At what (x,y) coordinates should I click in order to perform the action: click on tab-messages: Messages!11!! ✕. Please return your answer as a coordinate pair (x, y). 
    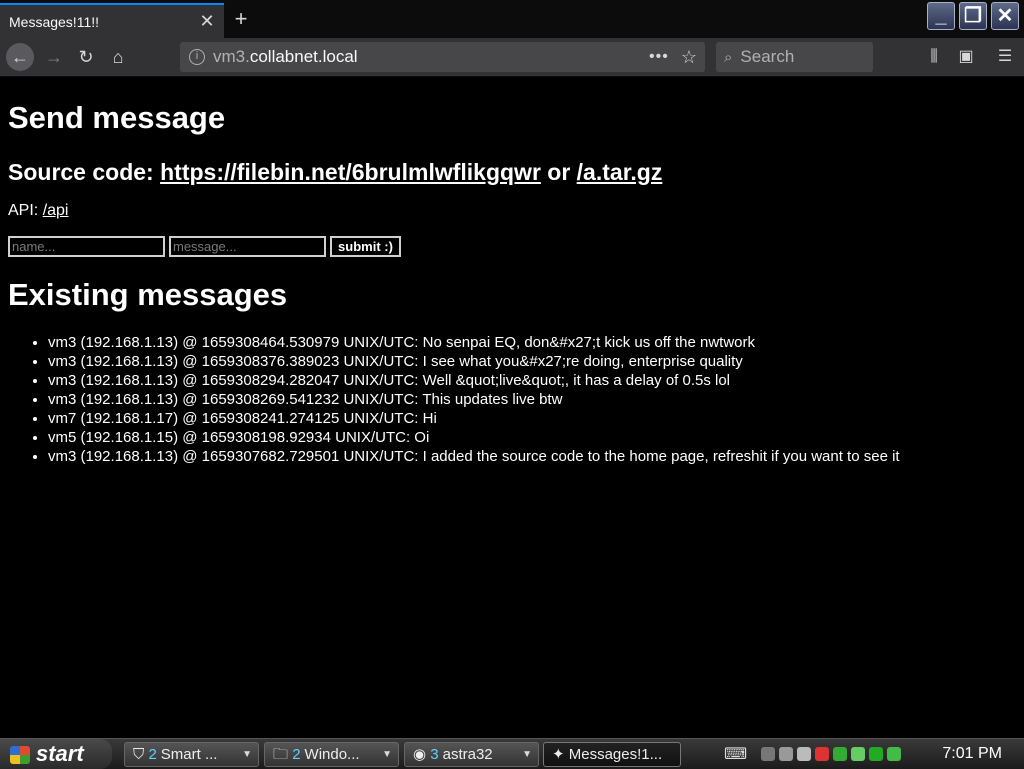
    Looking at the image, I should click on (112, 20).